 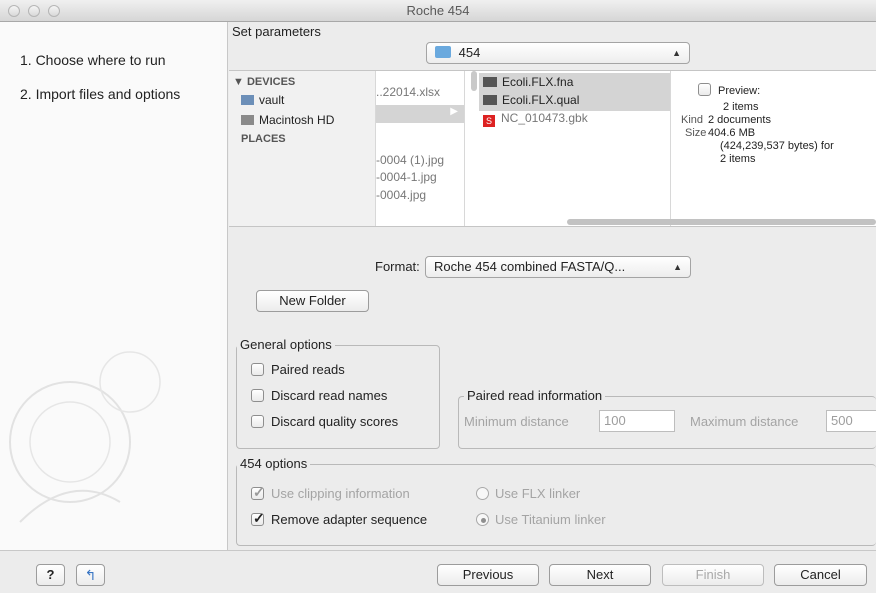 I want to click on hard-drive-icon, so click(x=247, y=120).